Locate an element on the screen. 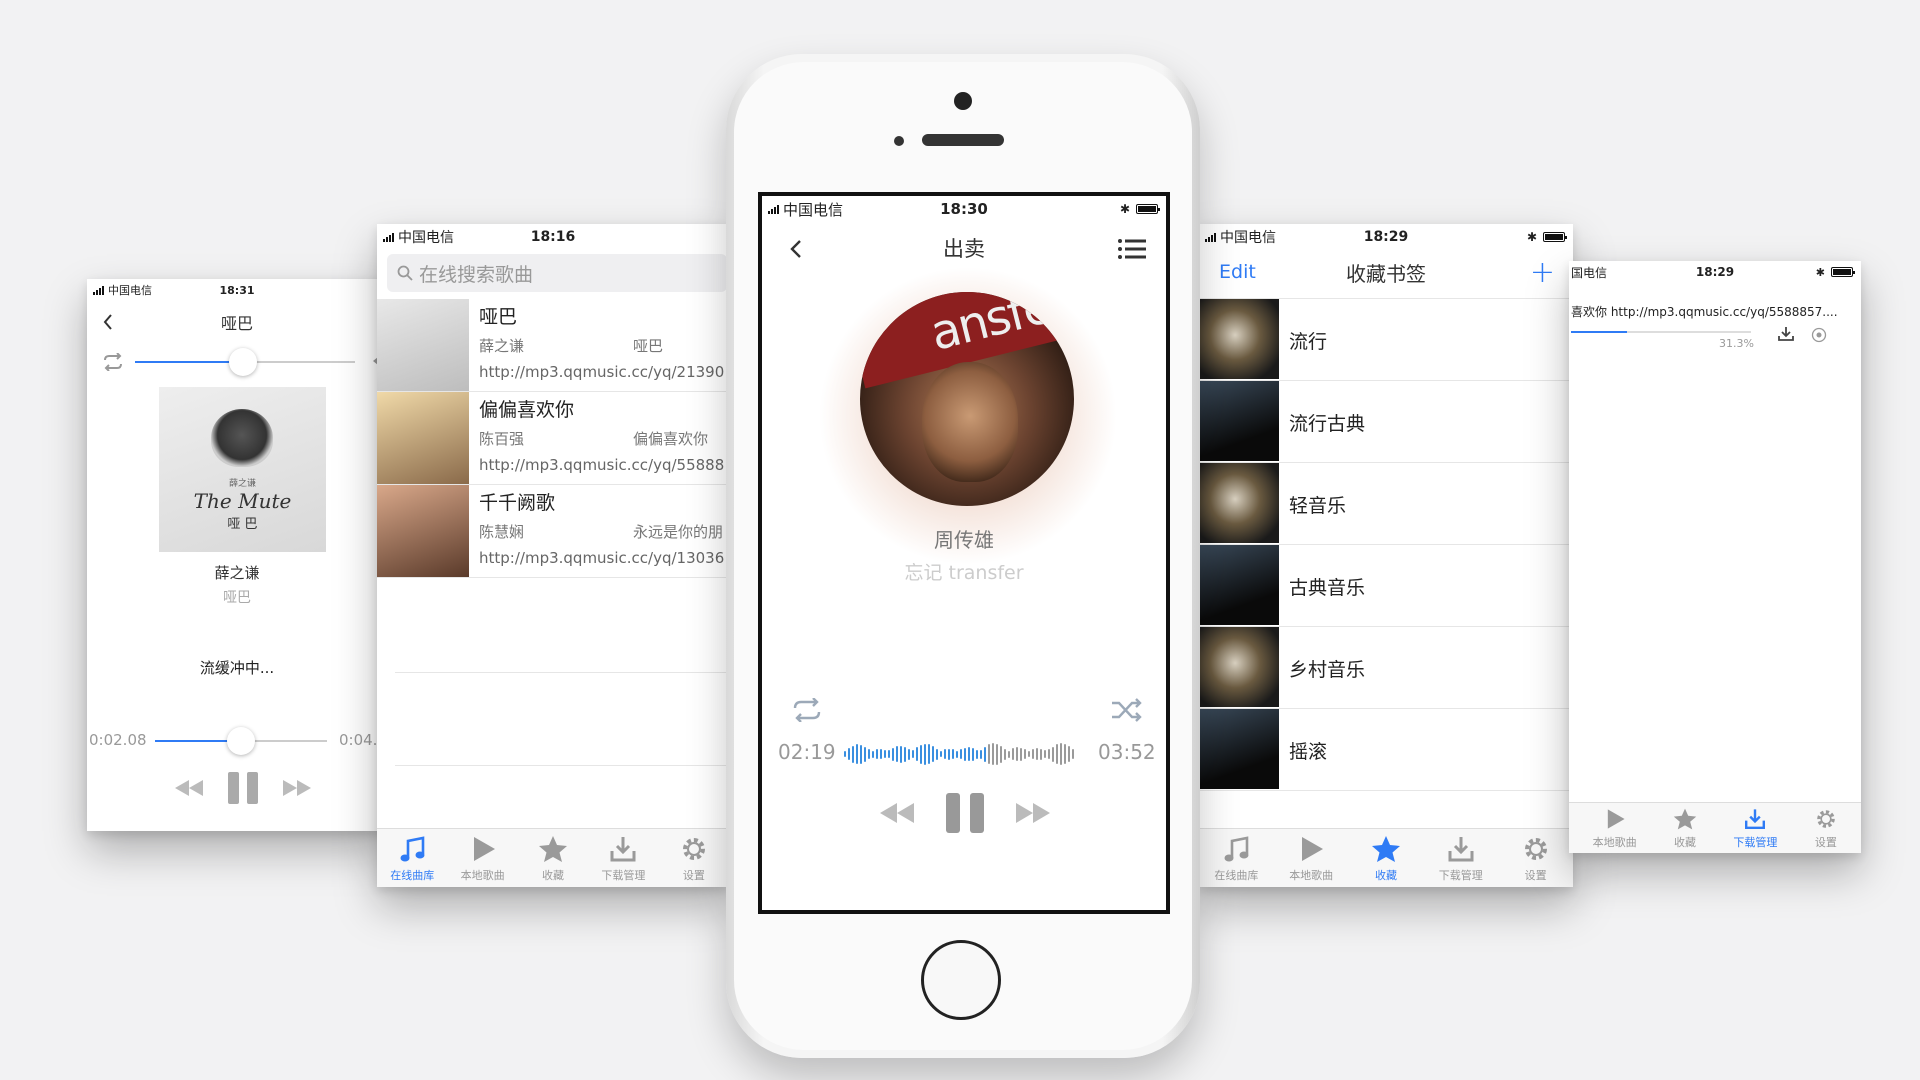  song-title: 偏偏喜欢你 is located at coordinates (527, 410).